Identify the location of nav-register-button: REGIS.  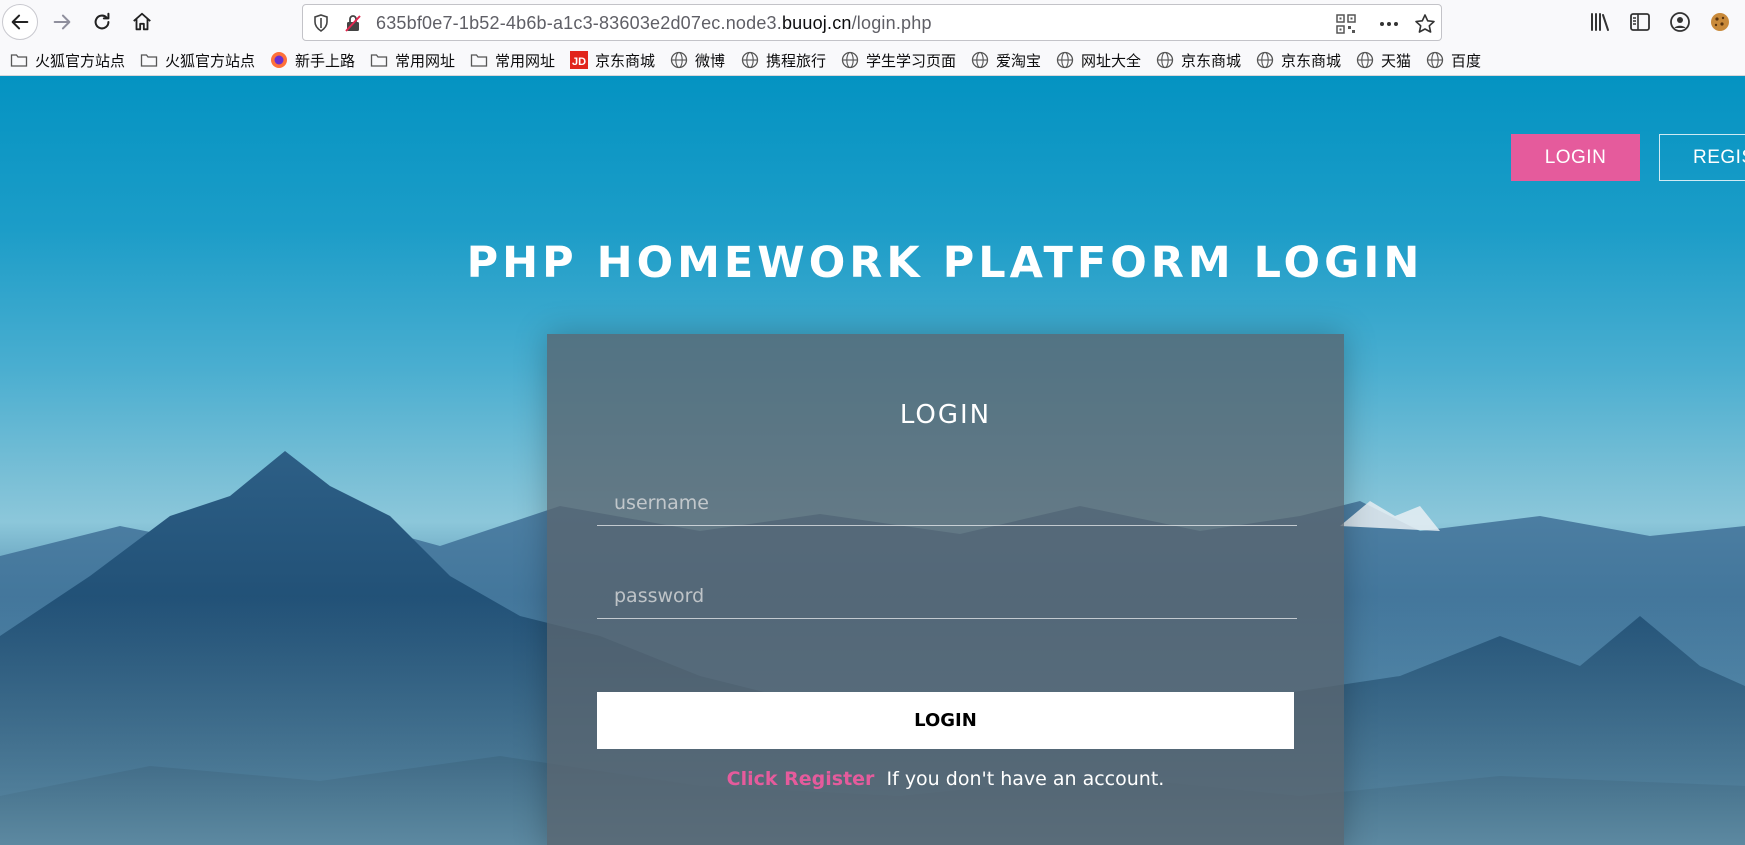
(1702, 157).